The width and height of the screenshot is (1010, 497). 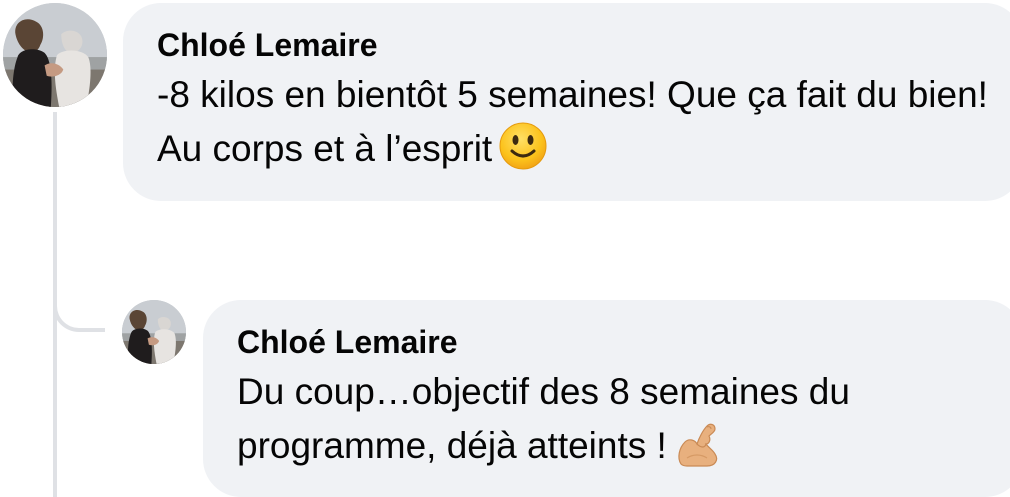 What do you see at coordinates (613, 342) in the screenshot?
I see `reply-author-name: Chloé Lemaire` at bounding box center [613, 342].